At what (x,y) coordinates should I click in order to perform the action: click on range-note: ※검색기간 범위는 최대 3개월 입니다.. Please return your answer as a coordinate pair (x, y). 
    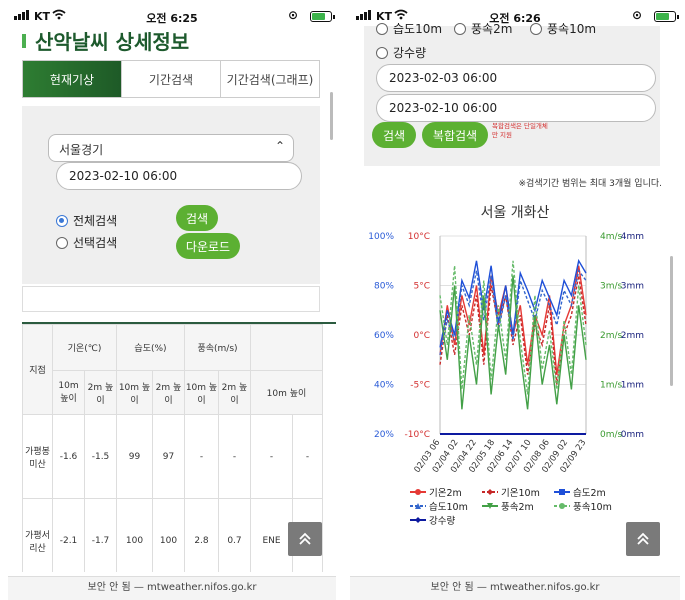
    Looking at the image, I should click on (590, 184).